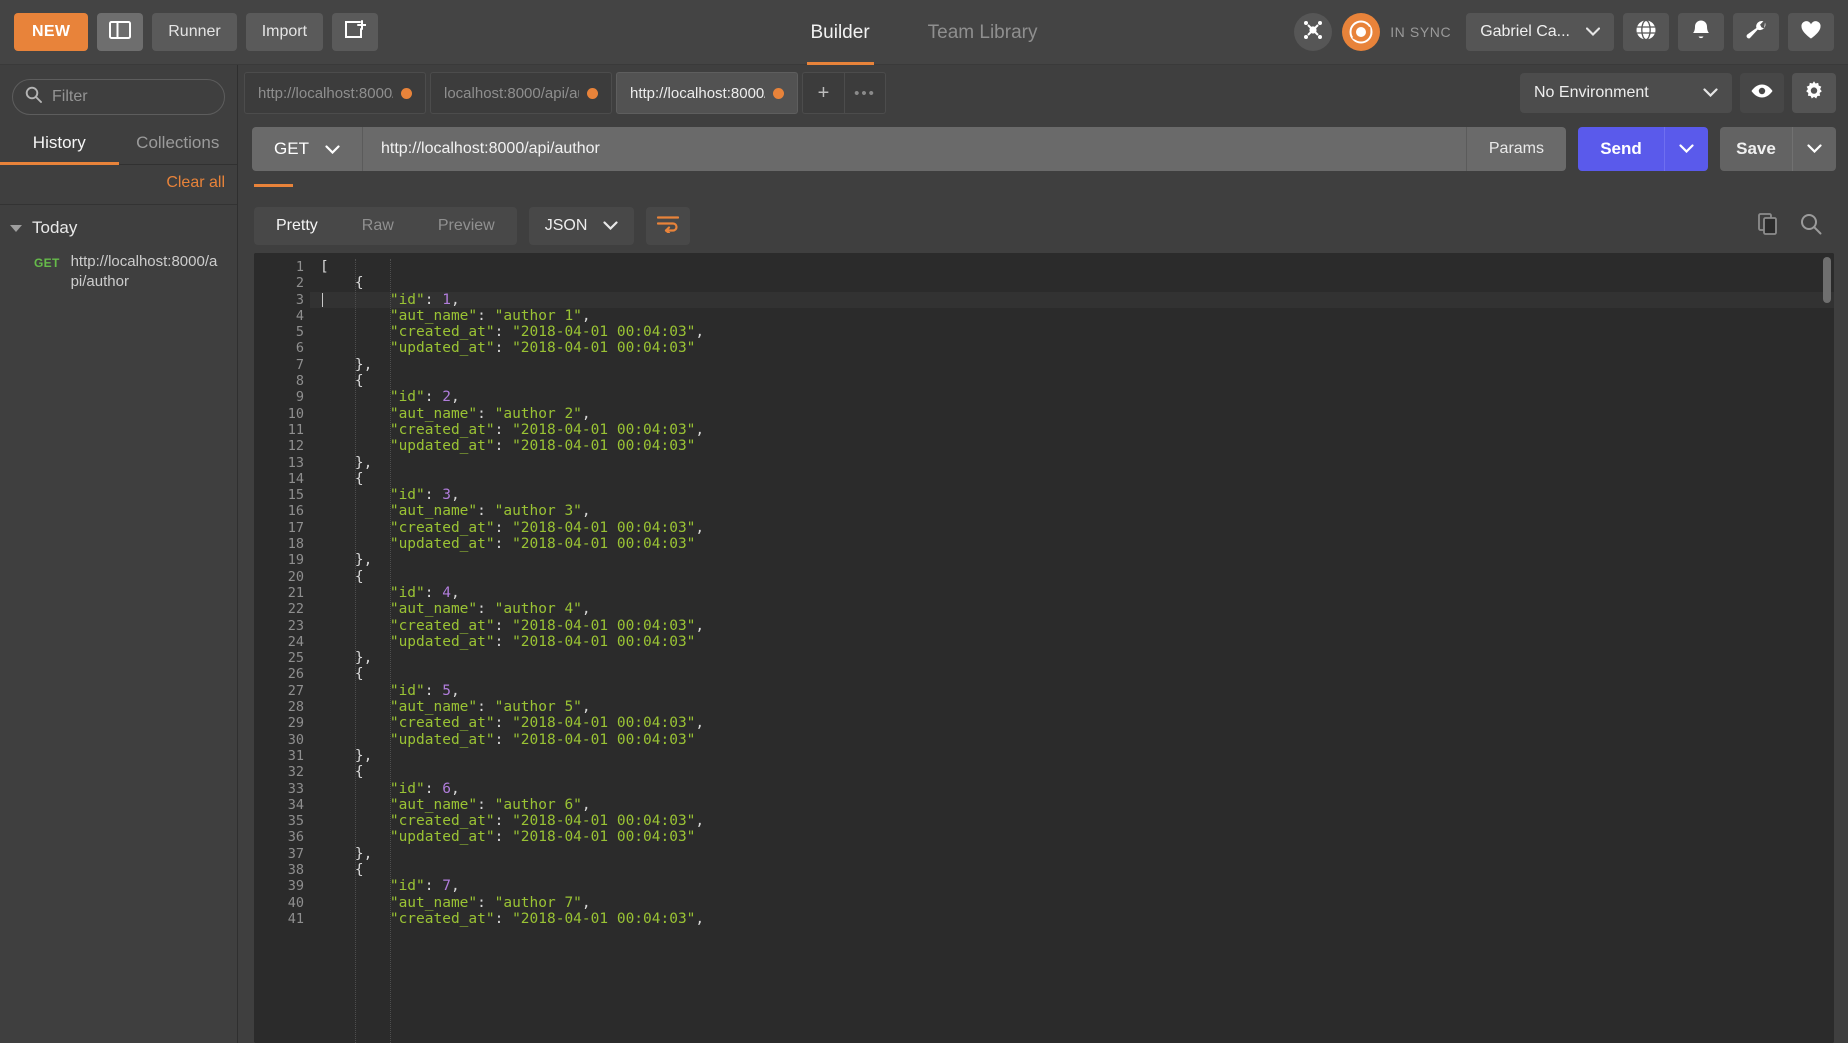  Describe the element at coordinates (295, 413) in the screenshot. I see `line-number: 10` at that location.